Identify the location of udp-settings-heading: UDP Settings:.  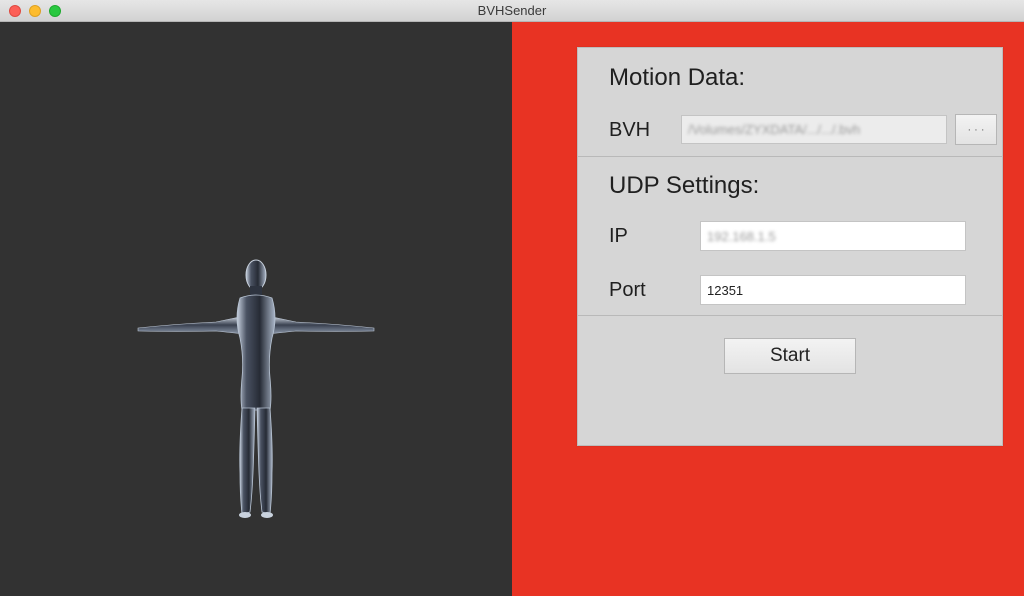
(684, 185).